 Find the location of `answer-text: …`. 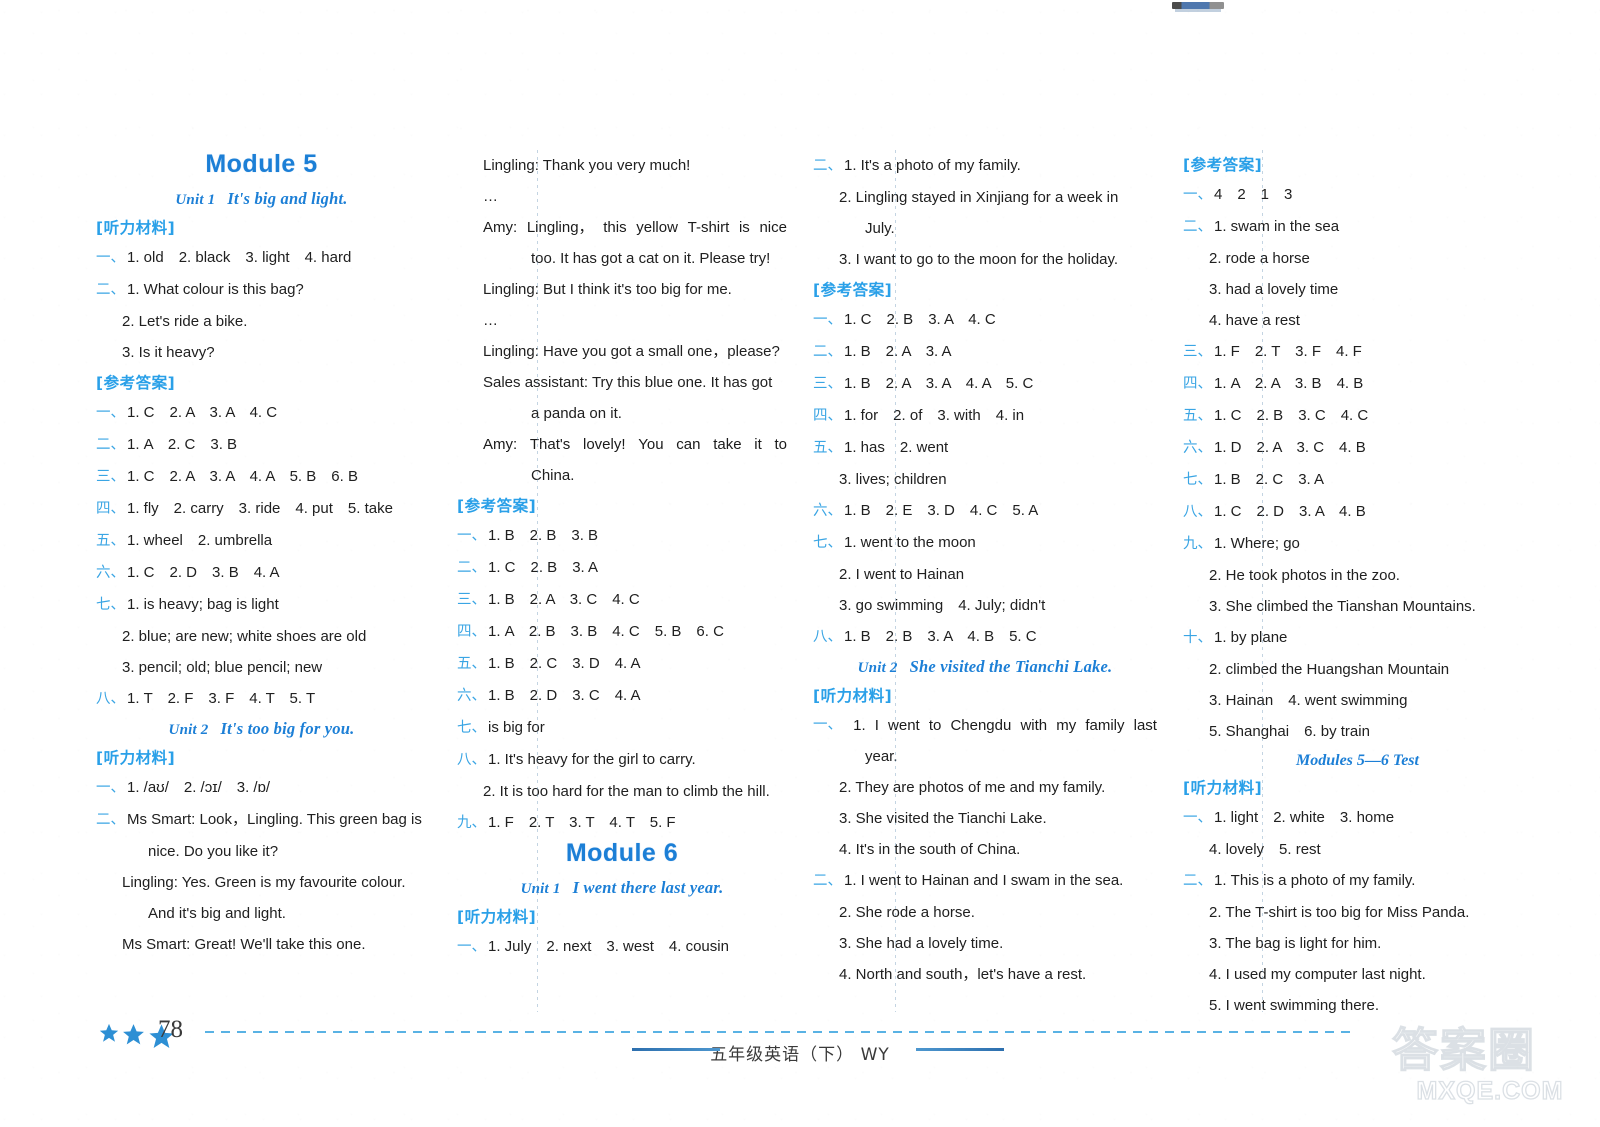

answer-text: … is located at coordinates (490, 196).